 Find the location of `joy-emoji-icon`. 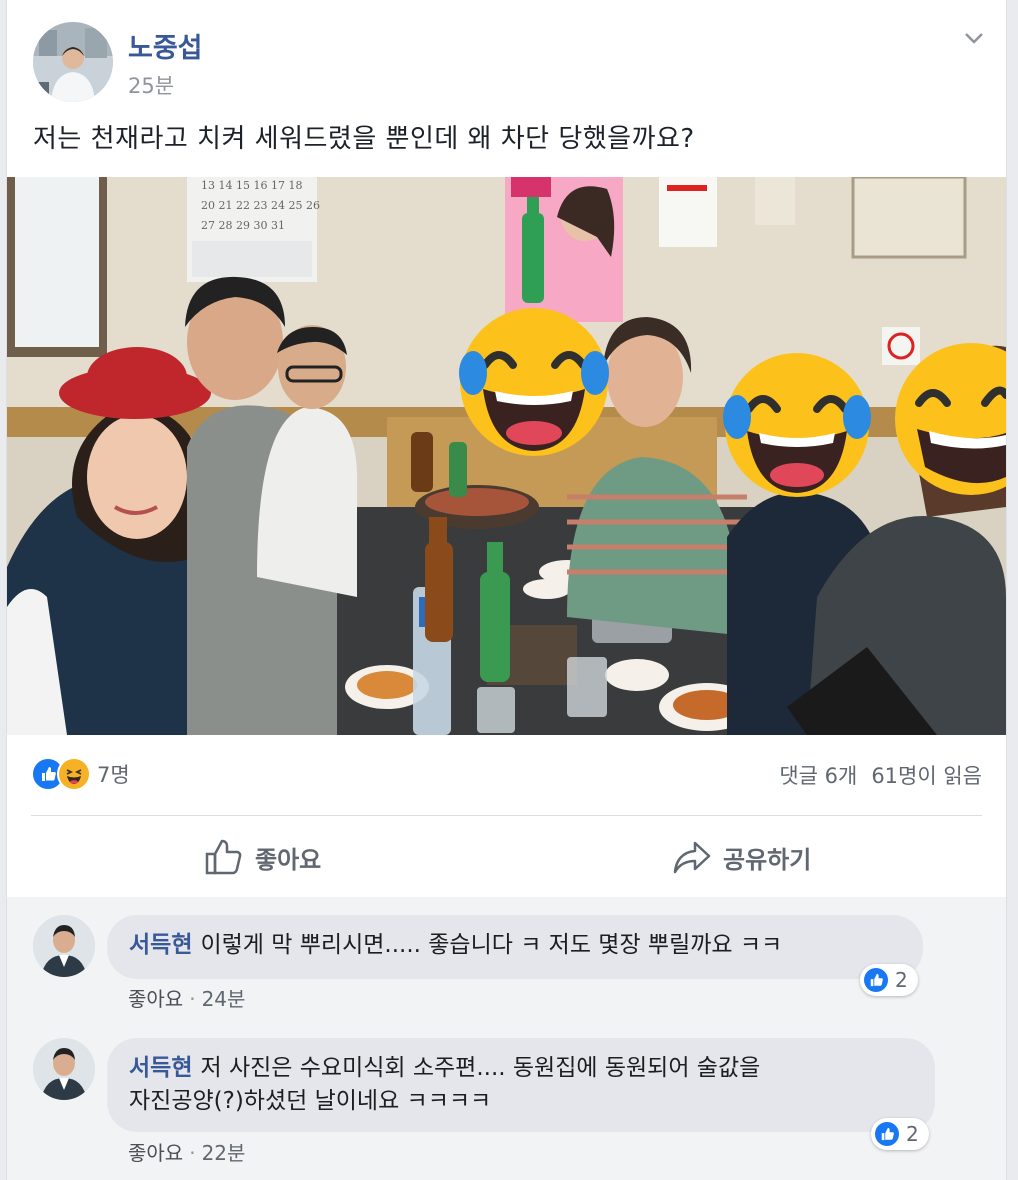

joy-emoji-icon is located at coordinates (534, 382).